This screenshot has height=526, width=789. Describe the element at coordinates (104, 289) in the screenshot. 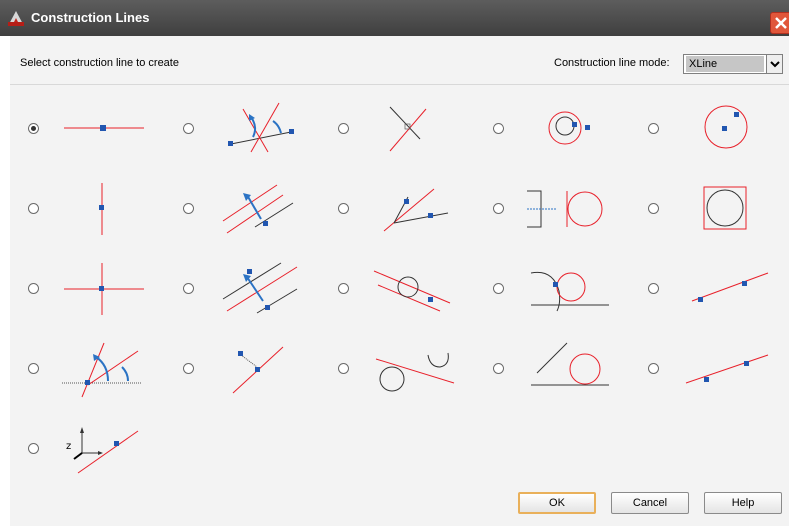

I see `cross-lines-icon` at that location.